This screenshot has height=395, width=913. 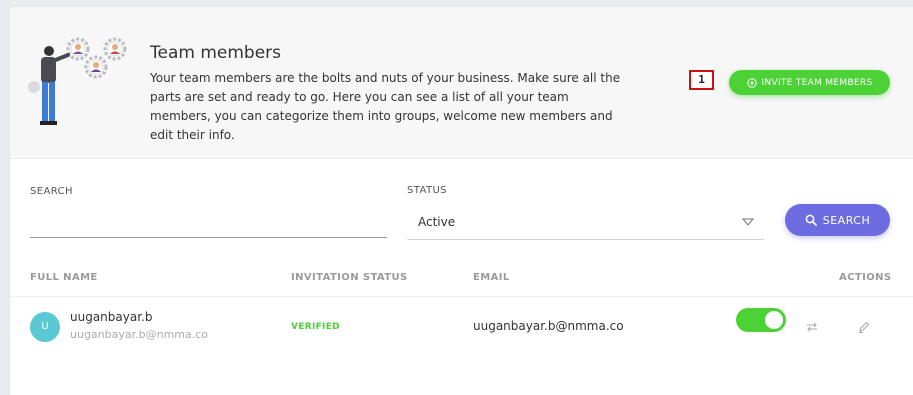 What do you see at coordinates (208, 221) in the screenshot?
I see `search-input` at bounding box center [208, 221].